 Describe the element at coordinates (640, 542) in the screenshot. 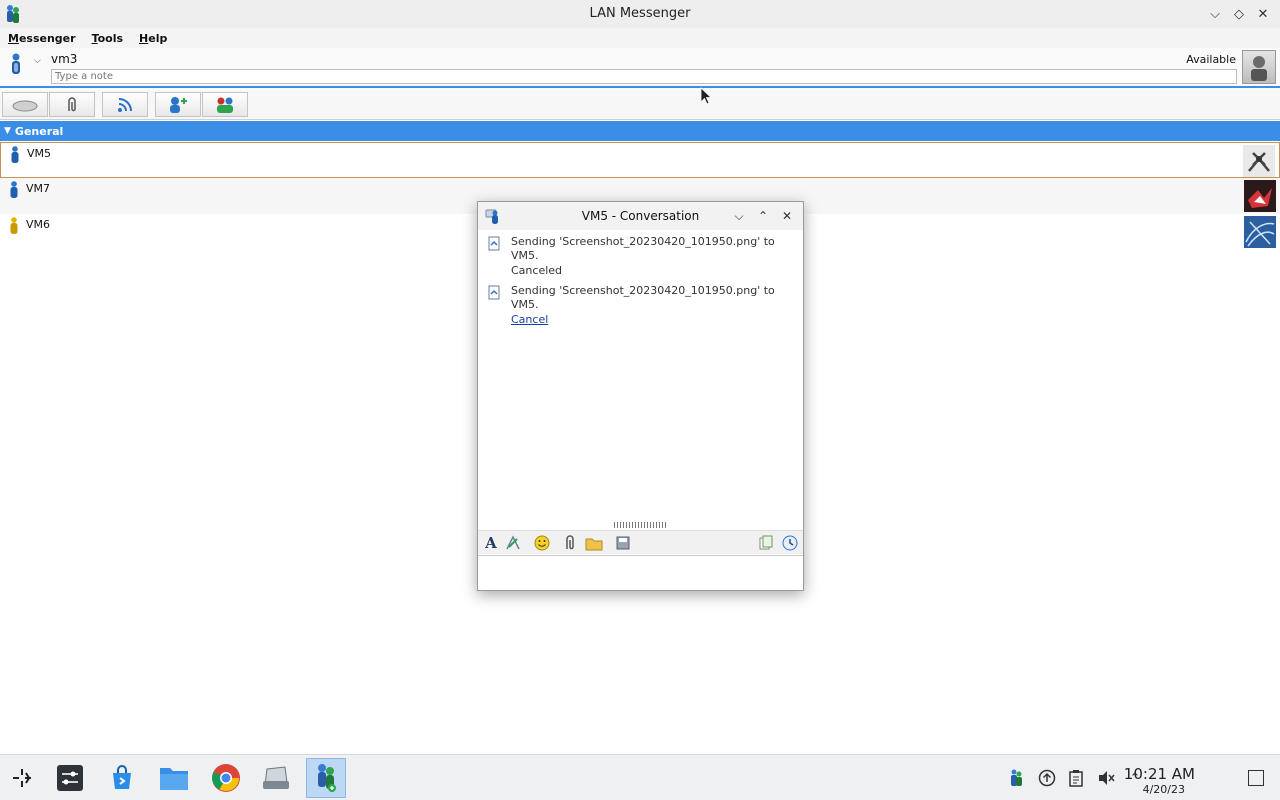

I see `conversation-toolbar: A` at that location.